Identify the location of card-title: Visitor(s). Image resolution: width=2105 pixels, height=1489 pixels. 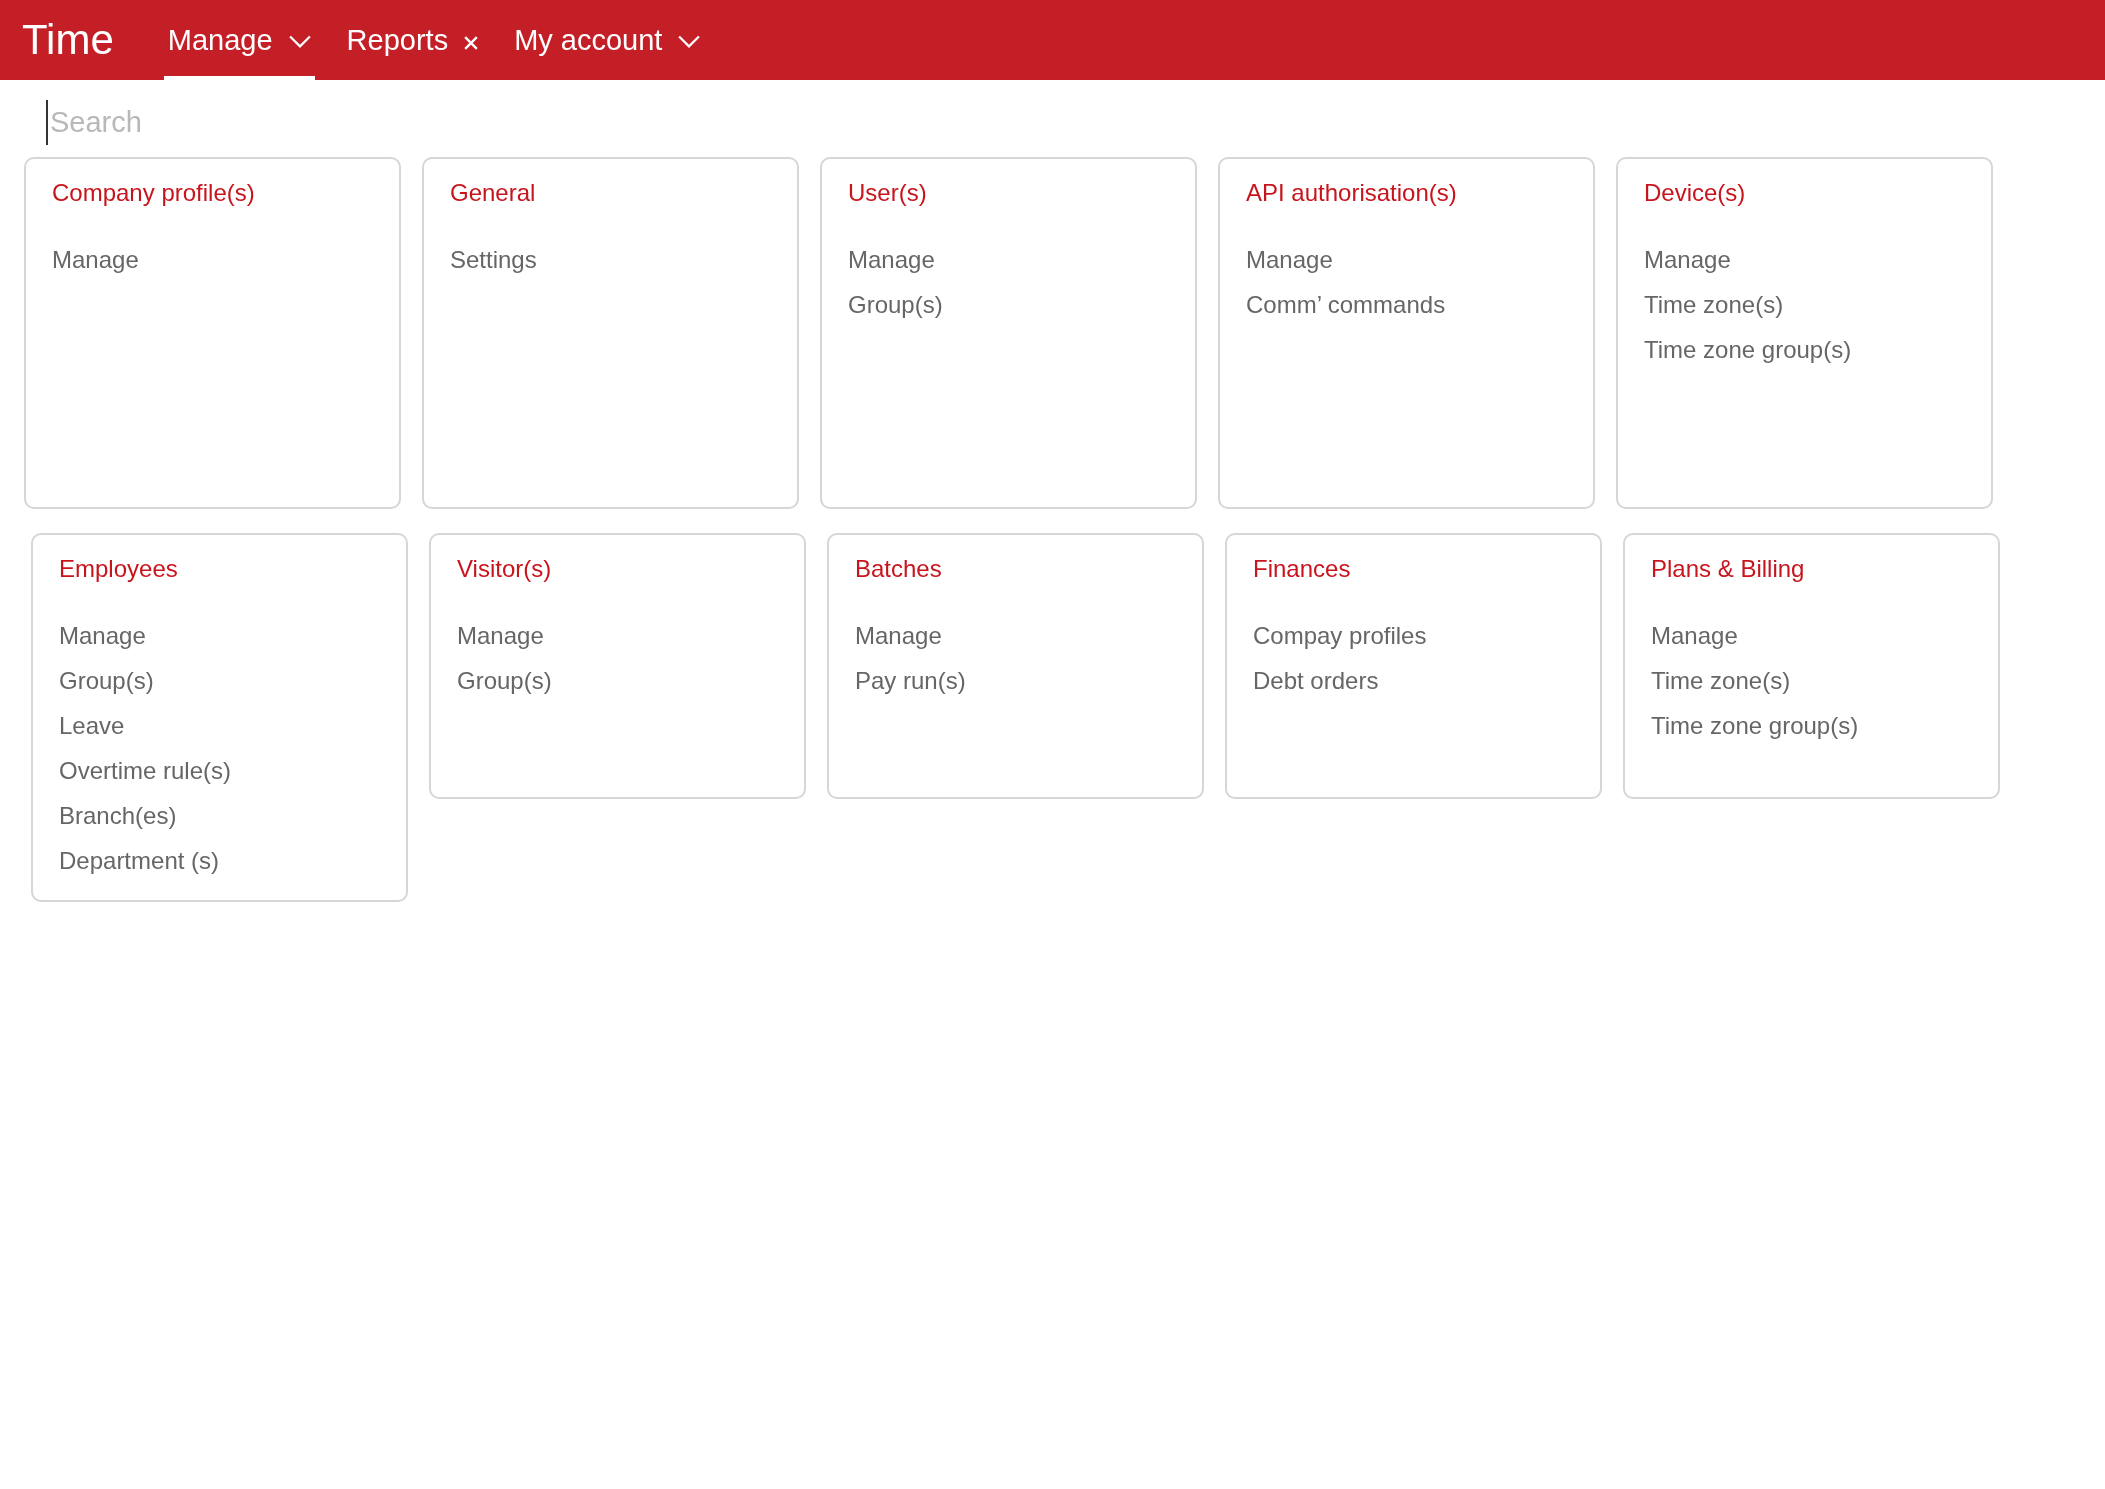
(505, 569).